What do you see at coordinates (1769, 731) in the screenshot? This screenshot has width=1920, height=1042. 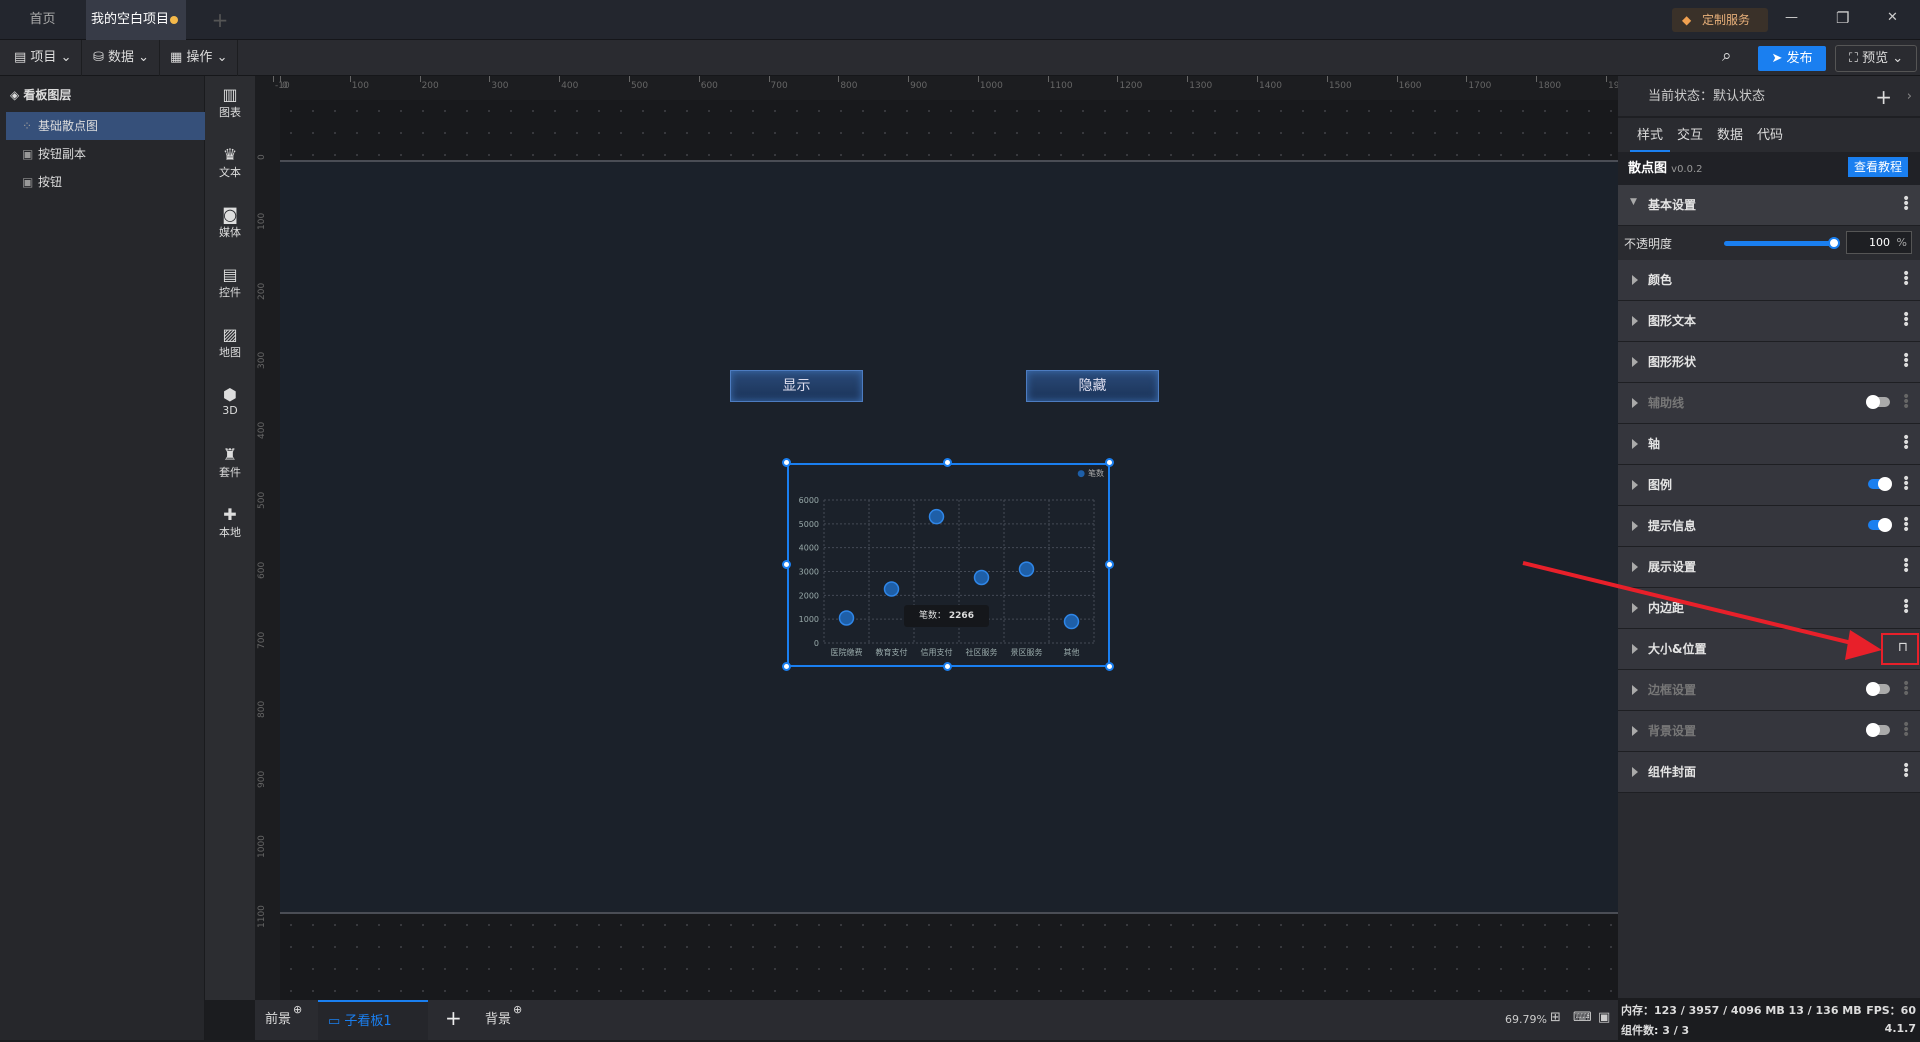 I see `section-11: 背景设置 • • •` at bounding box center [1769, 731].